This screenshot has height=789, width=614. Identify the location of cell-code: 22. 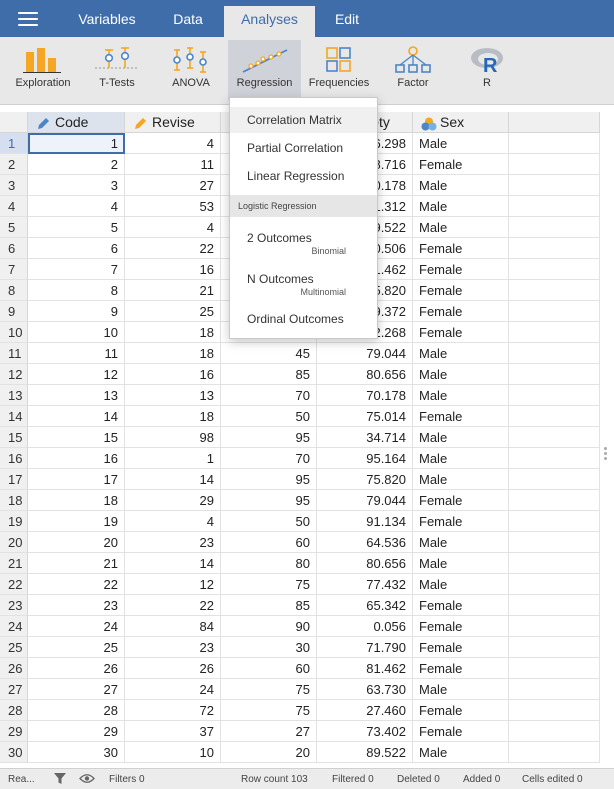
(76, 584).